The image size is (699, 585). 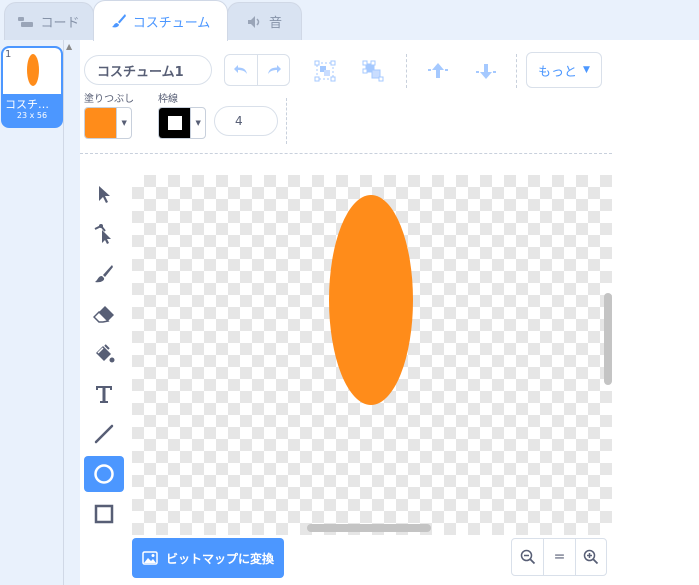 I want to click on costume-preview-ellipse, so click(x=33, y=70).